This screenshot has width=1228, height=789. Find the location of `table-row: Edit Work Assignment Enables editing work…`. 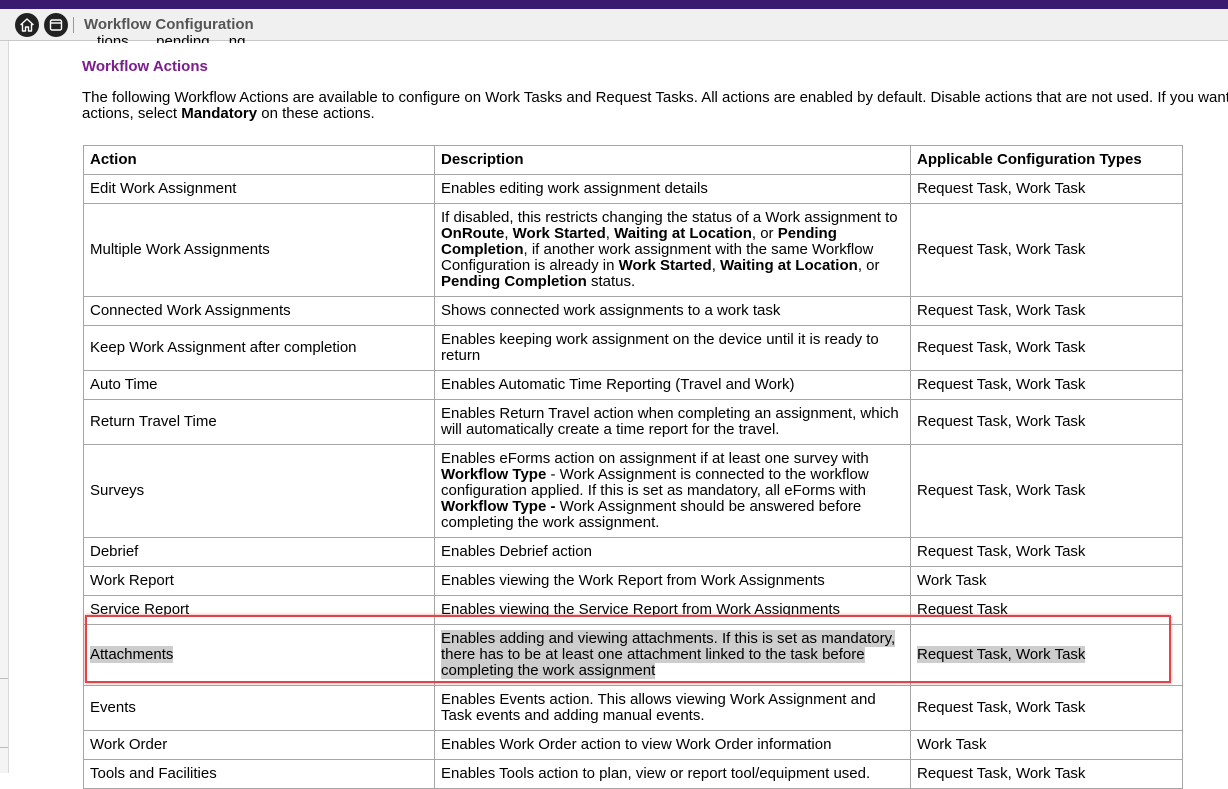

table-row: Edit Work Assignment Enables editing work… is located at coordinates (633, 189).